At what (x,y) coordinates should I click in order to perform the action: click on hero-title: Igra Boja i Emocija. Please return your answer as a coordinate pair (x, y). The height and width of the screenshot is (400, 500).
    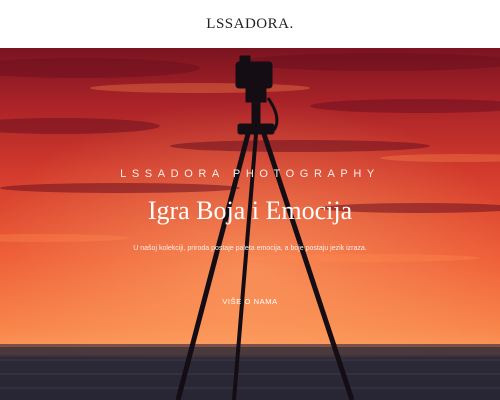
    Looking at the image, I should click on (250, 210).